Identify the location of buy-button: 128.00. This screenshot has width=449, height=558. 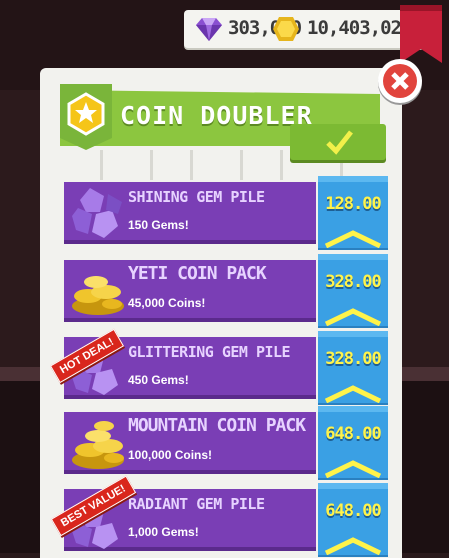
(353, 213).